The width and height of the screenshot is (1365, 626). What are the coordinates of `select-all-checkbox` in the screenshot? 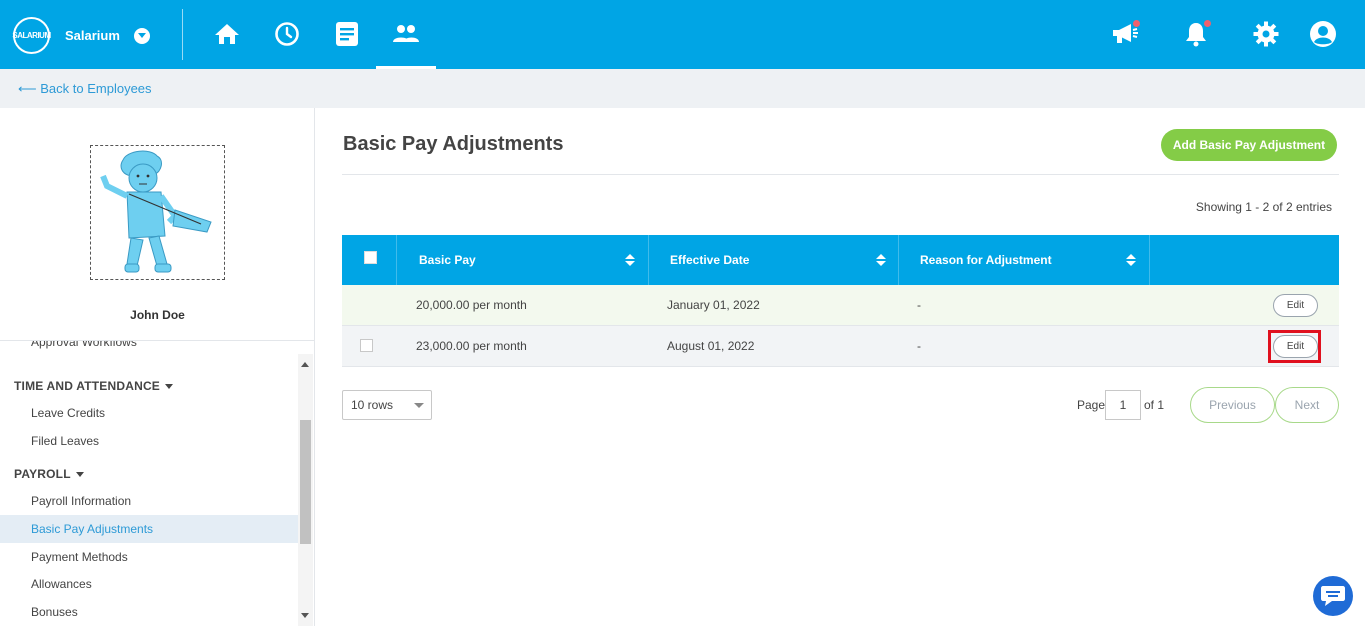 It's located at (370, 257).